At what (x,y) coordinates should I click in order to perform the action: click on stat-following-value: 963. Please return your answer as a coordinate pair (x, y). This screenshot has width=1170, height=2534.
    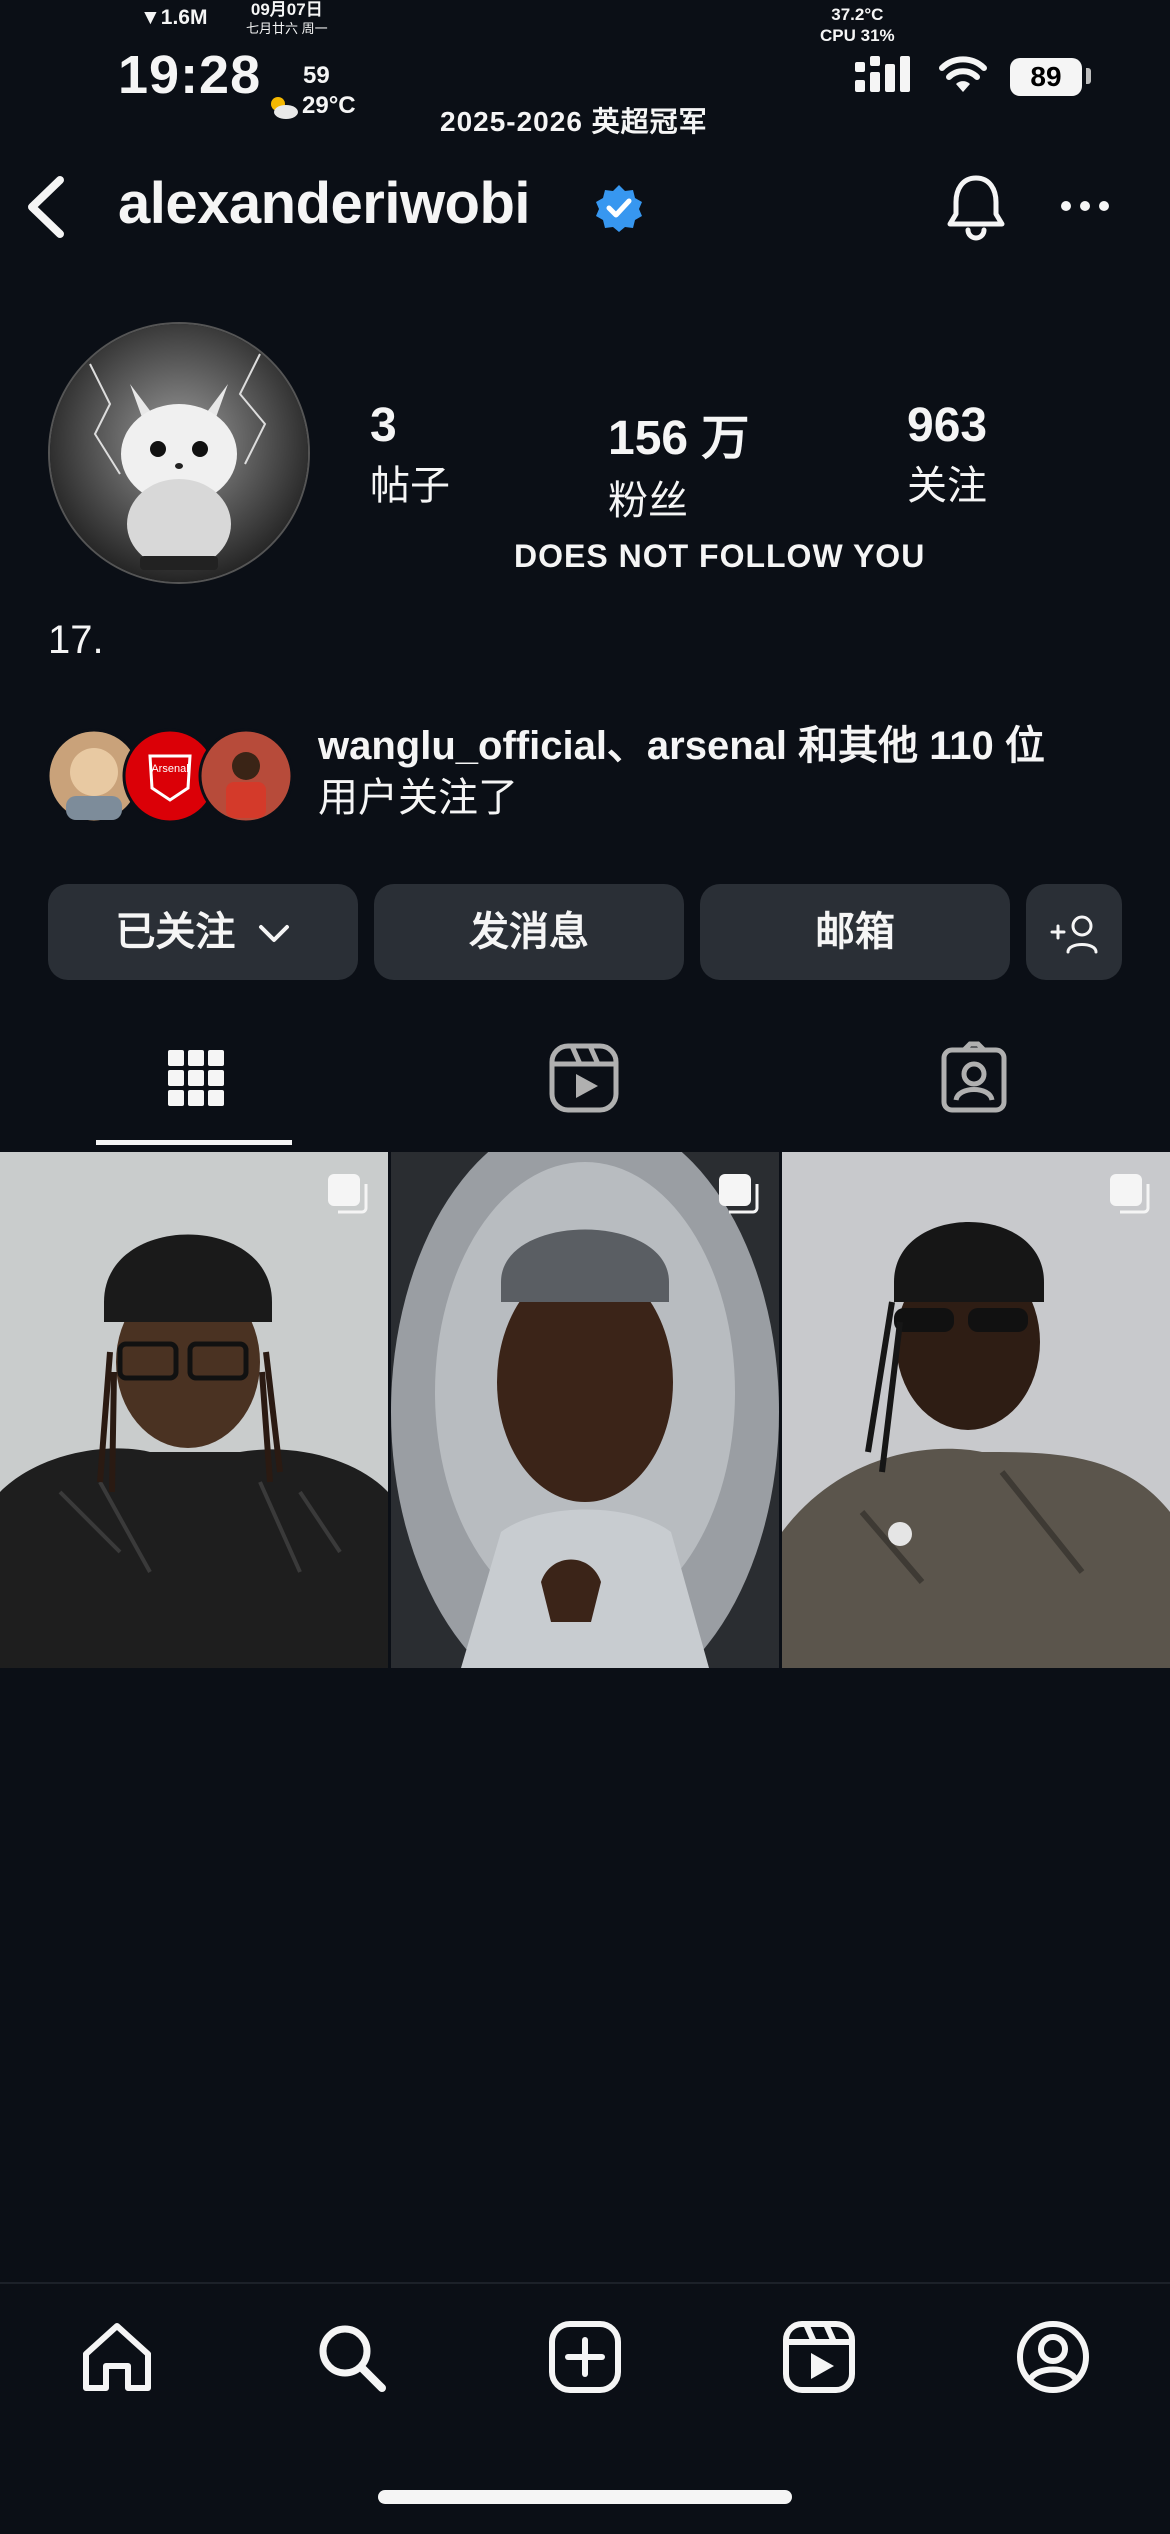
    Looking at the image, I should click on (947, 425).